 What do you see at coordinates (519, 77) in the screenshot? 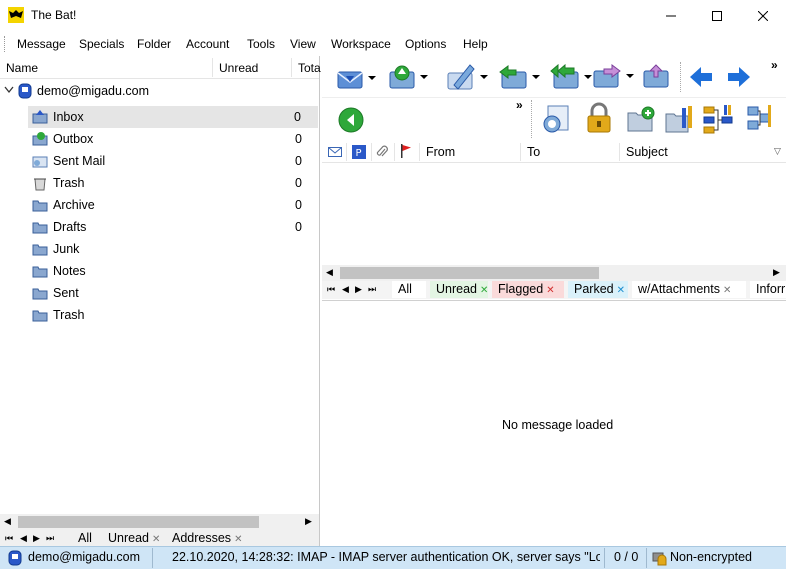
I see `reply-button` at bounding box center [519, 77].